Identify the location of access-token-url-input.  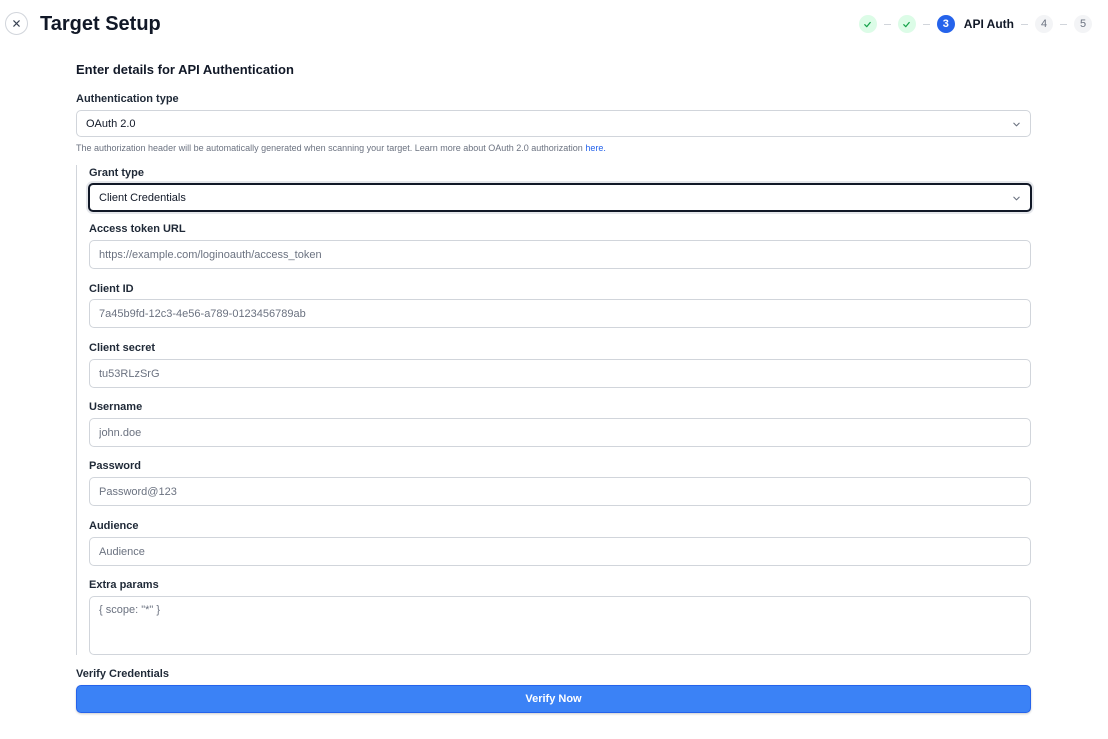
(560, 254).